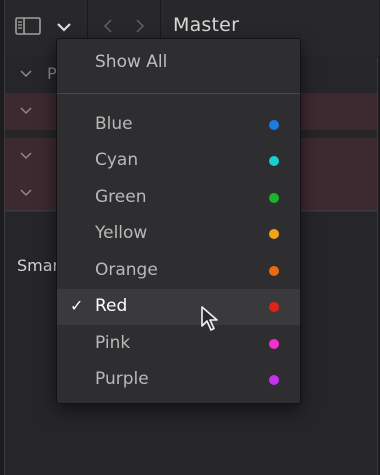 This screenshot has height=475, width=380. What do you see at coordinates (178, 125) in the screenshot?
I see `menu-item-blue: Blue` at bounding box center [178, 125].